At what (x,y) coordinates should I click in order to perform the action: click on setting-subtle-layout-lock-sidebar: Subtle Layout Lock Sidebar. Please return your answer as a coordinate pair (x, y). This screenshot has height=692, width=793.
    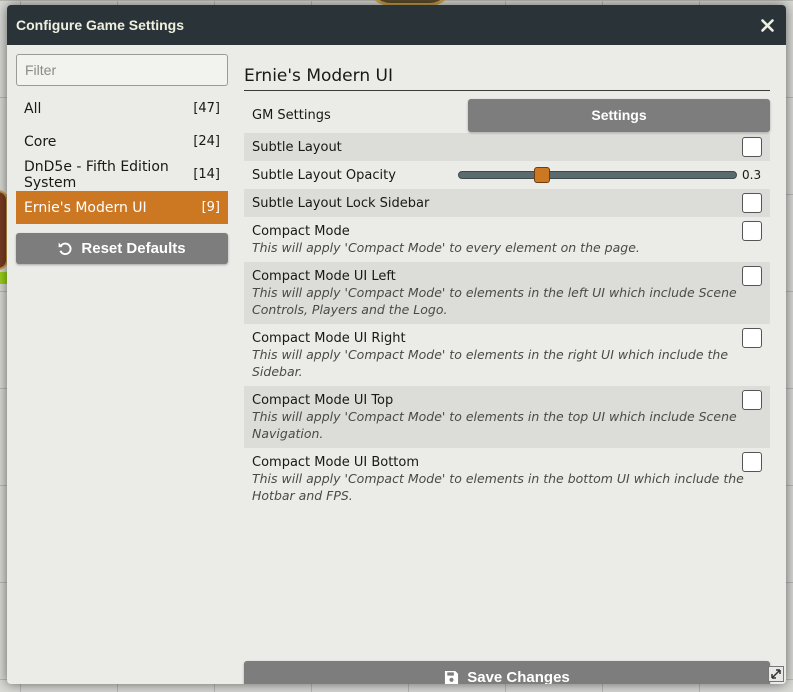
    Looking at the image, I should click on (507, 203).